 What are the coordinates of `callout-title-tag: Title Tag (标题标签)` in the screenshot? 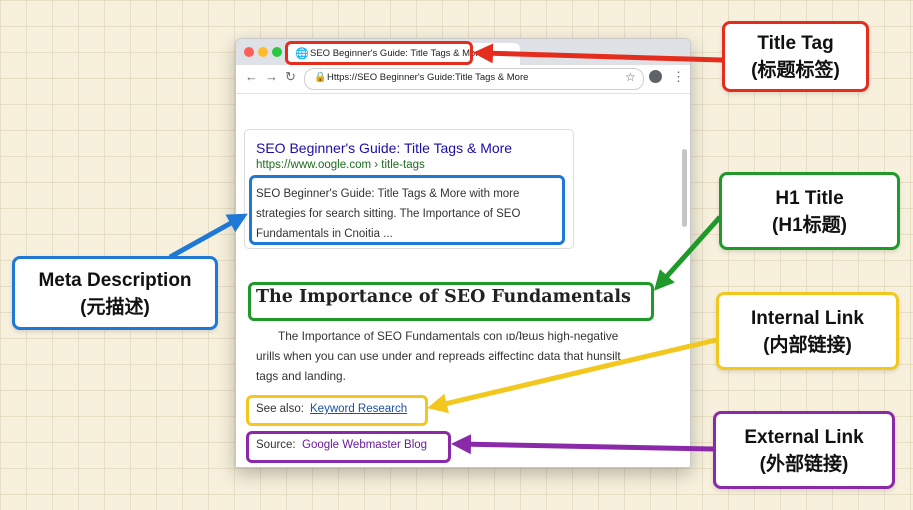 It's located at (795, 56).